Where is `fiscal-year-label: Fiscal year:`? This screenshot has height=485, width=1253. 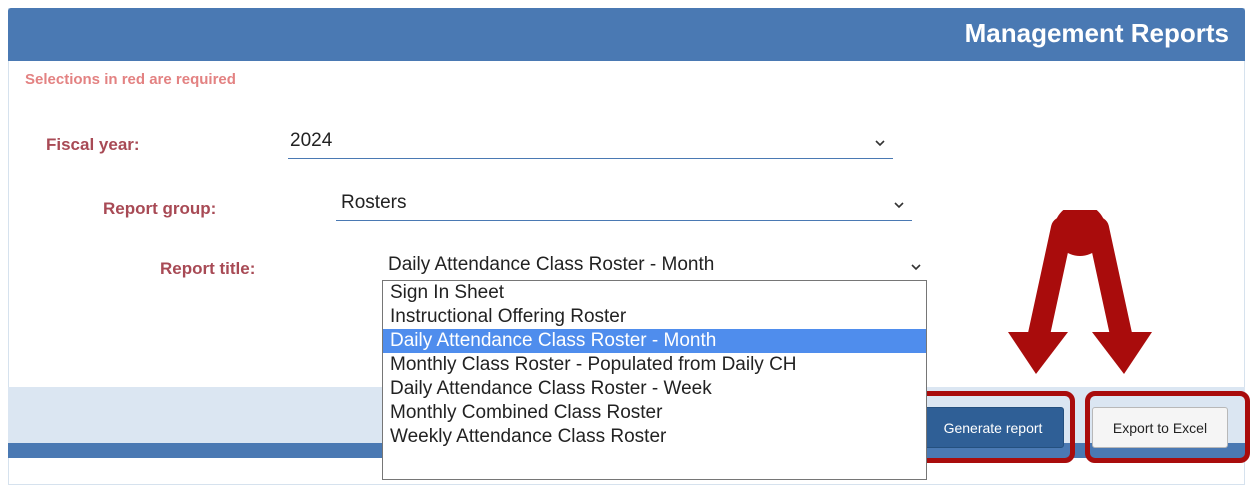
fiscal-year-label: Fiscal year: is located at coordinates (93, 144).